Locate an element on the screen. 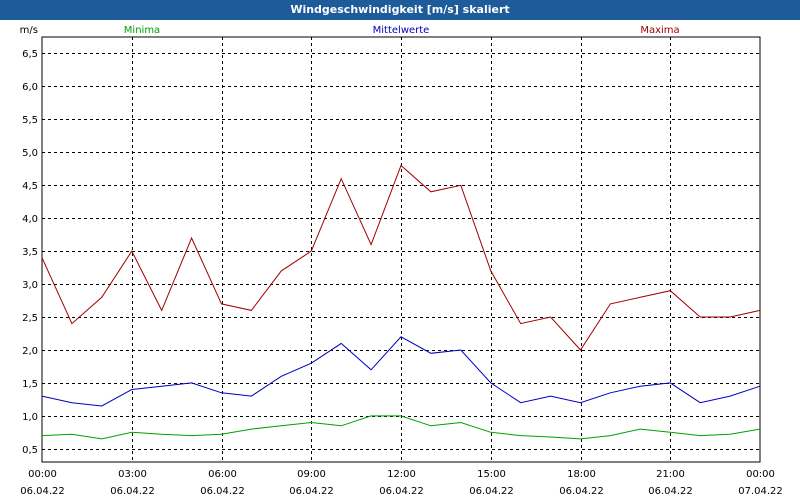 This screenshot has height=500, width=800. y-tick-label: 1,0 is located at coordinates (30, 417).